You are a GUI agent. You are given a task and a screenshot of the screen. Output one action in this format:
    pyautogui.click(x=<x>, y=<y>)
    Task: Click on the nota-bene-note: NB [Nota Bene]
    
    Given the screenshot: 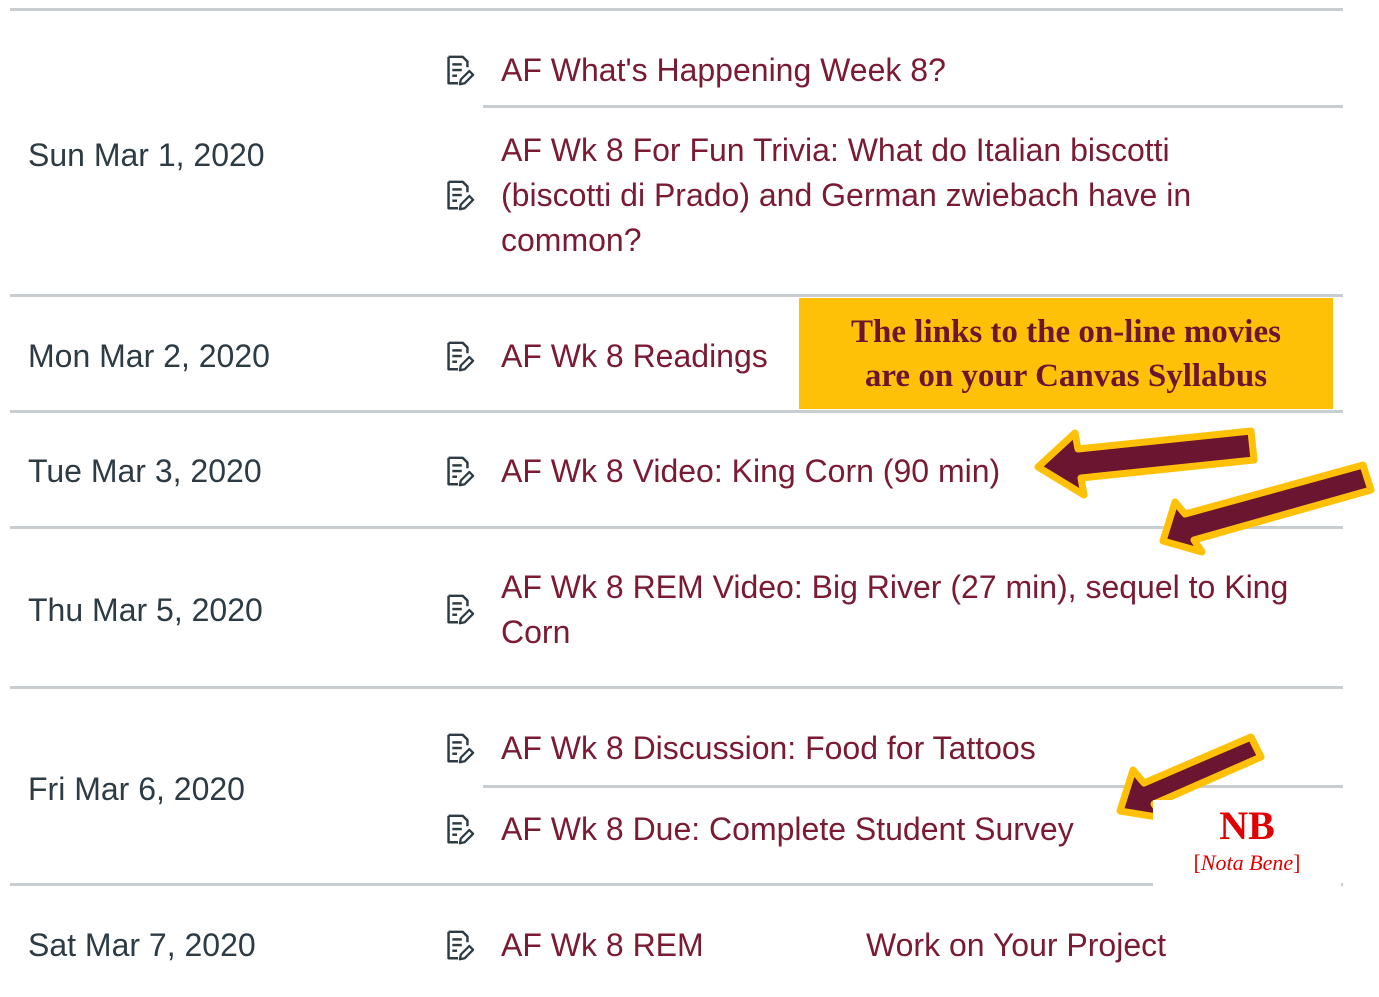 What is the action you would take?
    pyautogui.click(x=1247, y=845)
    